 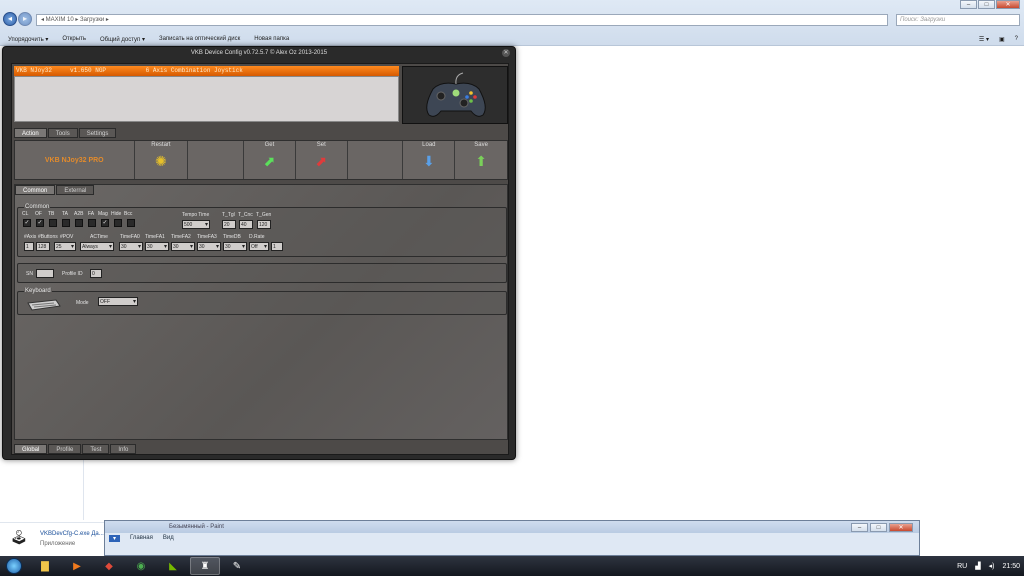 I want to click on load-button: Load ⬇, so click(x=429, y=160).